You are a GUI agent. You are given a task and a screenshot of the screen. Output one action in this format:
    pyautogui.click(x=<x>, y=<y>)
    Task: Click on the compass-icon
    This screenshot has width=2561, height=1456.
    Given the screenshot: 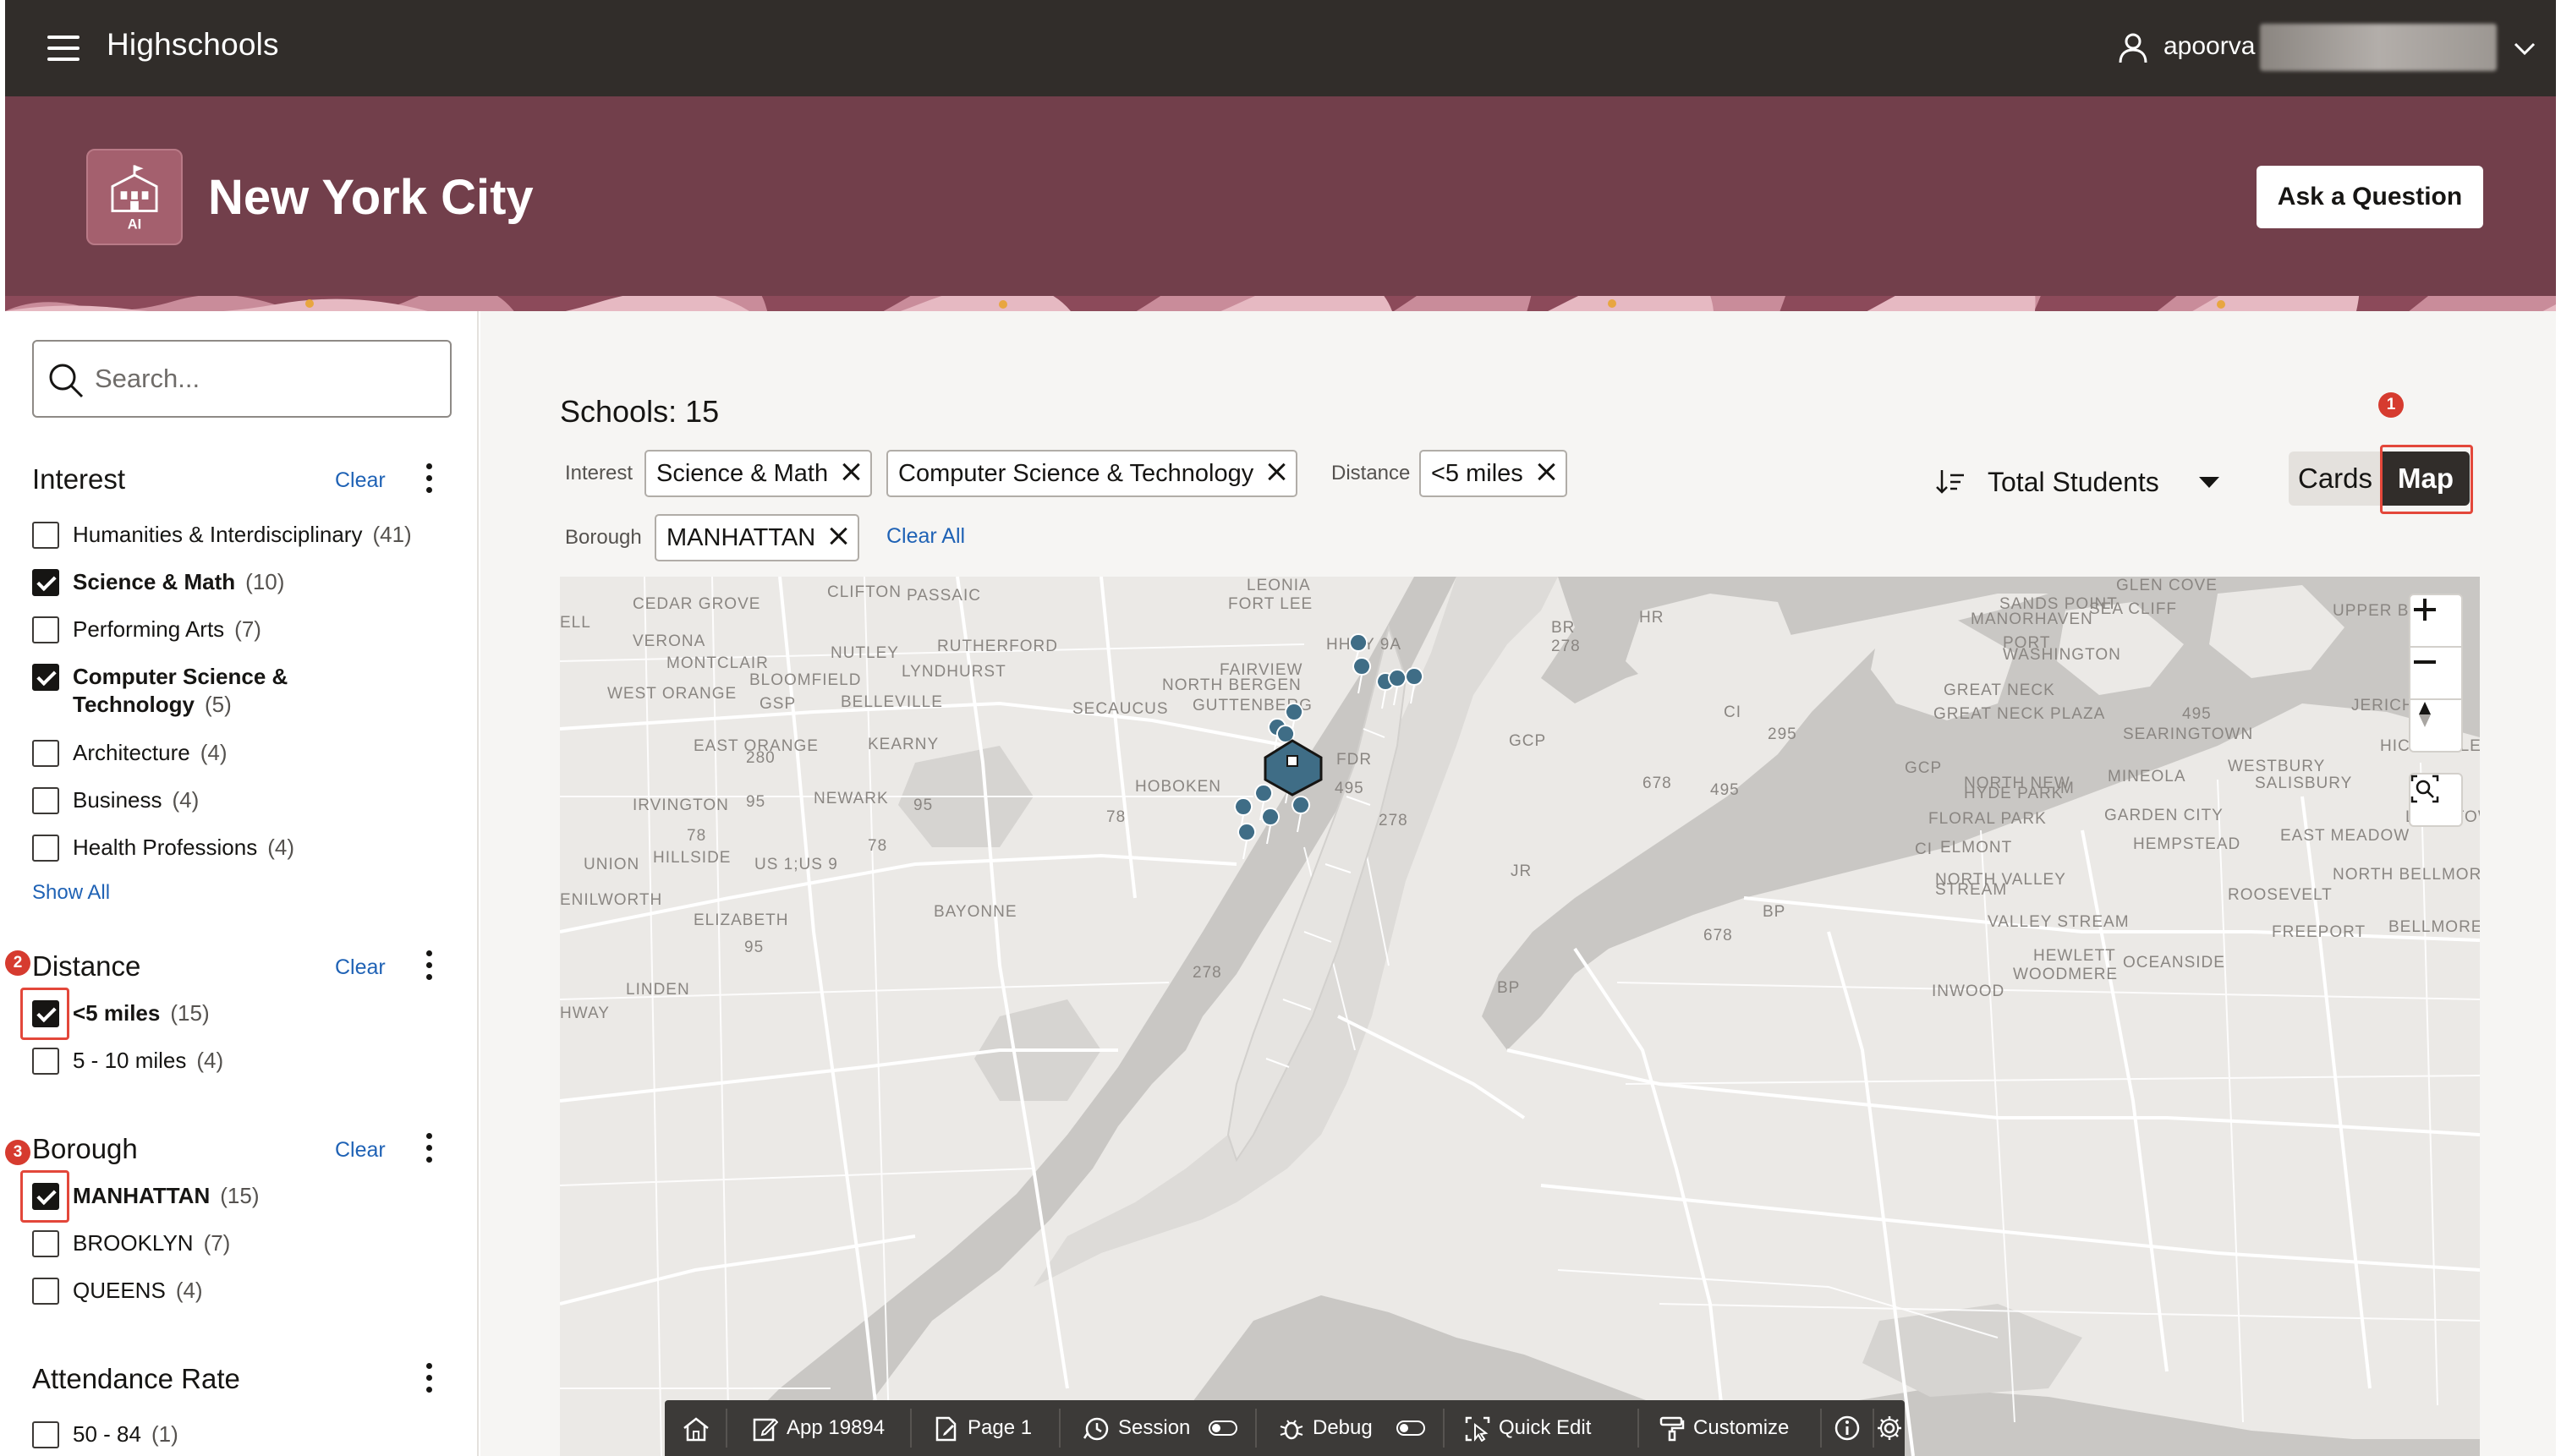 What is the action you would take?
    pyautogui.click(x=2425, y=714)
    